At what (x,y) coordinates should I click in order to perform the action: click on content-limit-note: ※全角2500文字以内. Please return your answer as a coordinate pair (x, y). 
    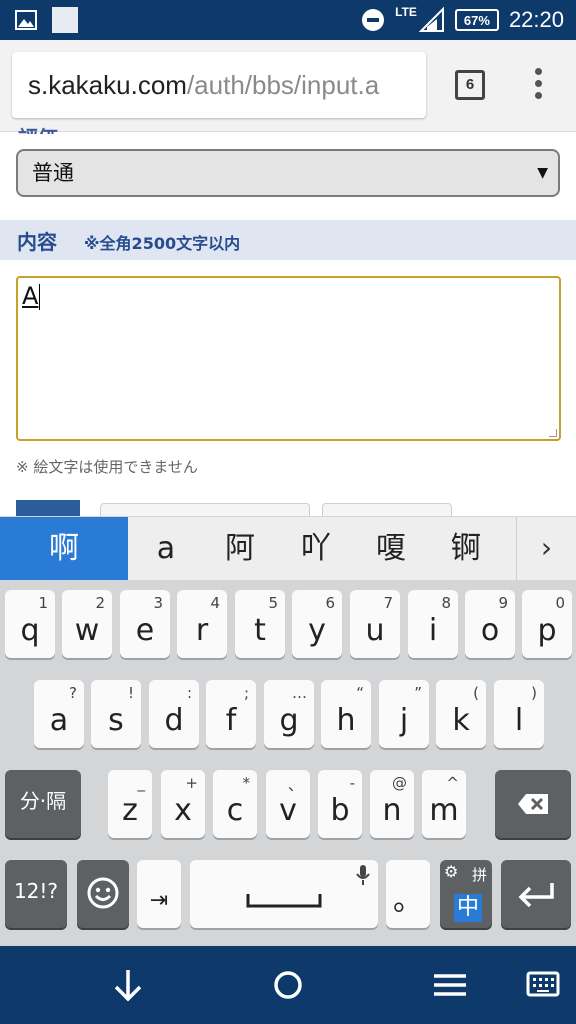
    Looking at the image, I should click on (162, 243).